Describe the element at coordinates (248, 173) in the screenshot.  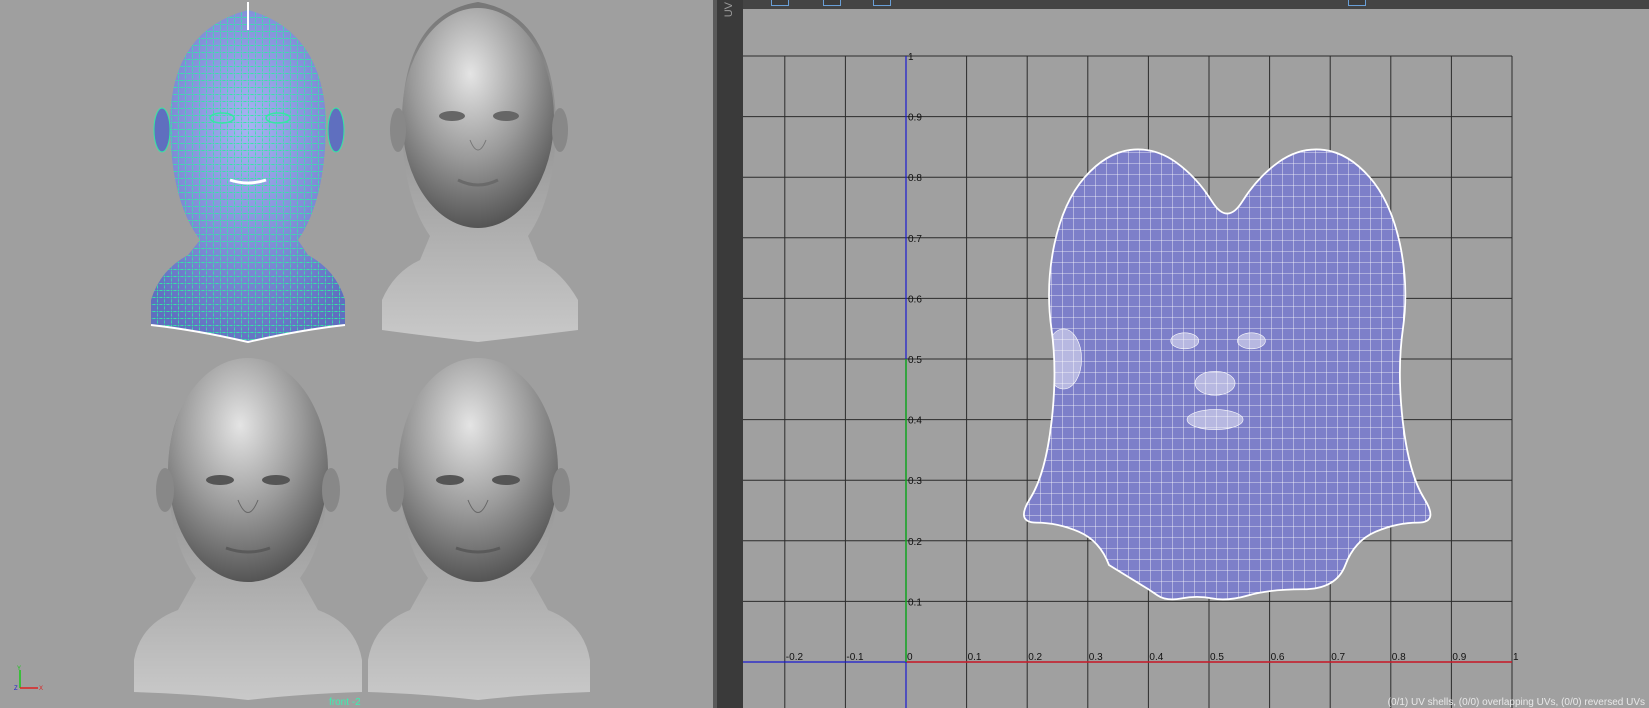
I see `female-head-wireframe` at that location.